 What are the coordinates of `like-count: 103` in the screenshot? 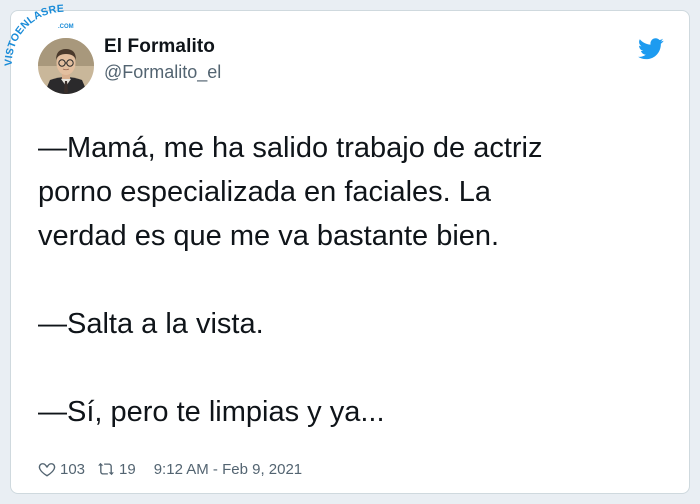 It's located at (73, 469).